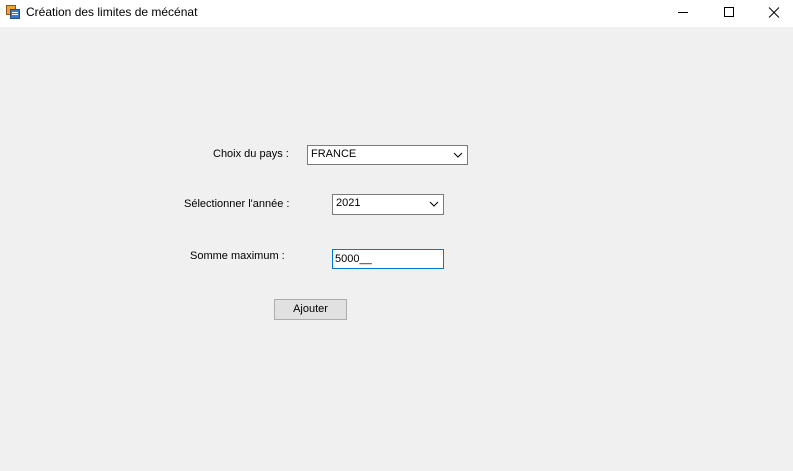 This screenshot has height=471, width=793. What do you see at coordinates (237, 256) in the screenshot?
I see `amount-label: Somme maximum :` at bounding box center [237, 256].